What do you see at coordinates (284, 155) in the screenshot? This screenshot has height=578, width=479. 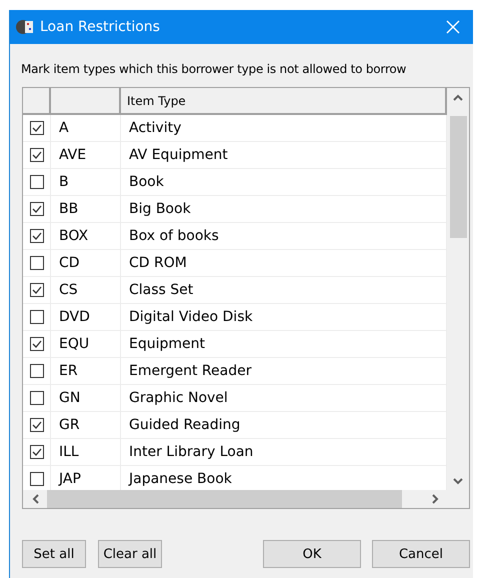 I see `item-type-cell: AV Equipment` at bounding box center [284, 155].